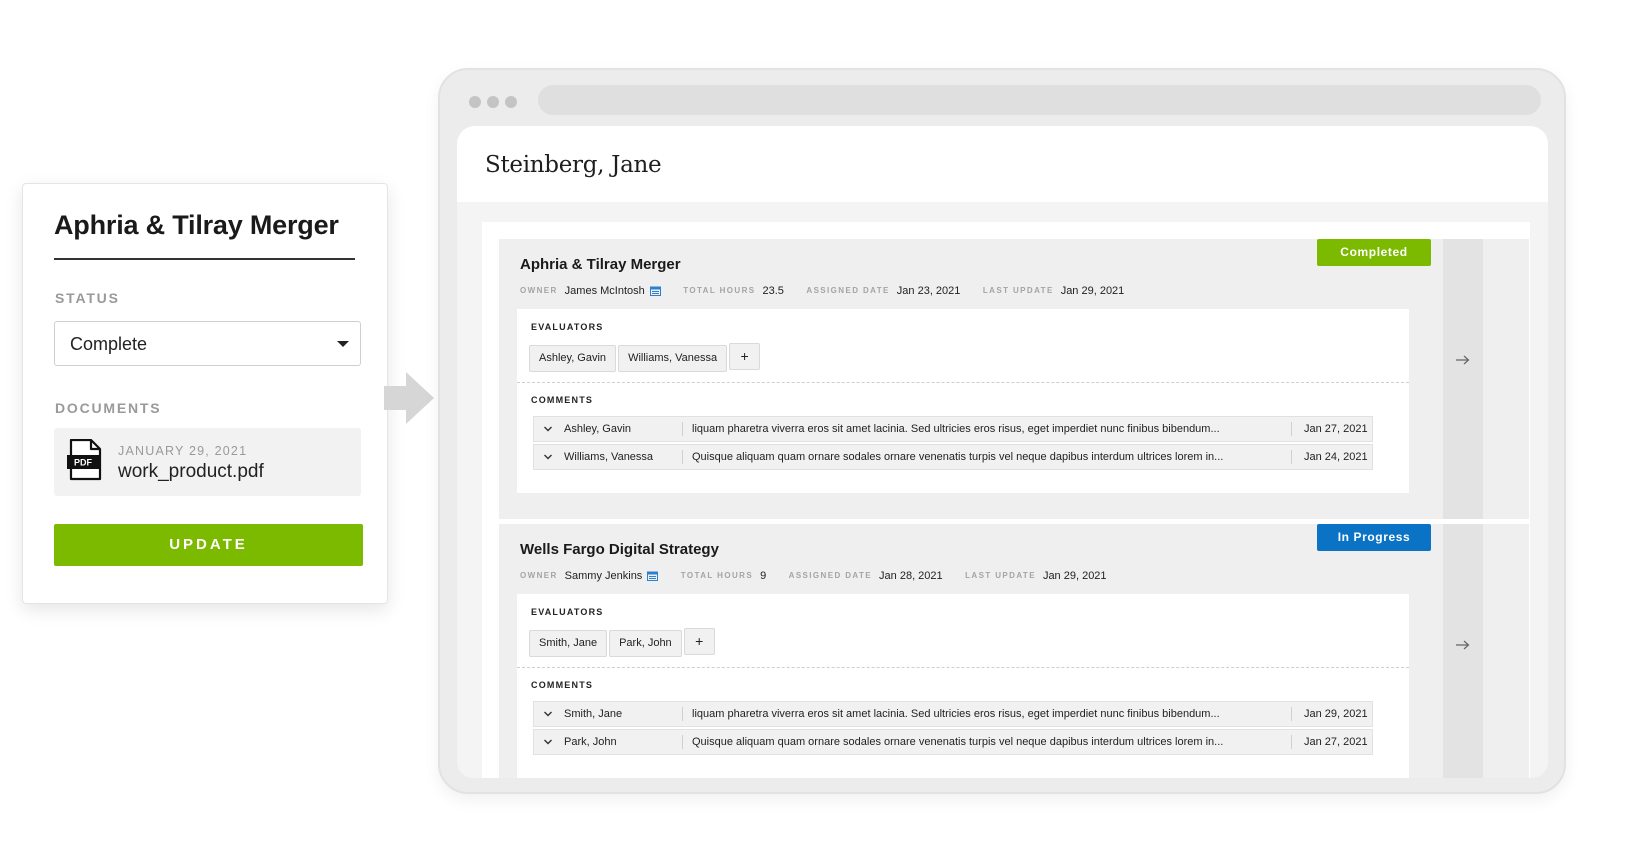  I want to click on page-header: Steinberg, Jane, so click(1002, 164).